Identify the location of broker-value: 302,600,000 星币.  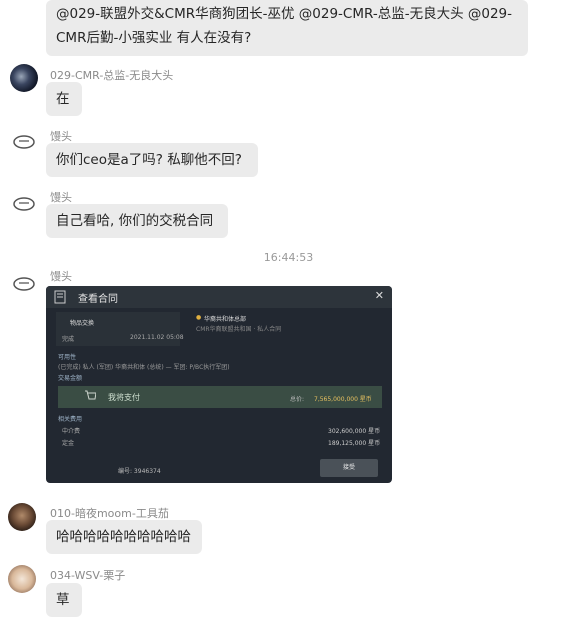
(354, 431).